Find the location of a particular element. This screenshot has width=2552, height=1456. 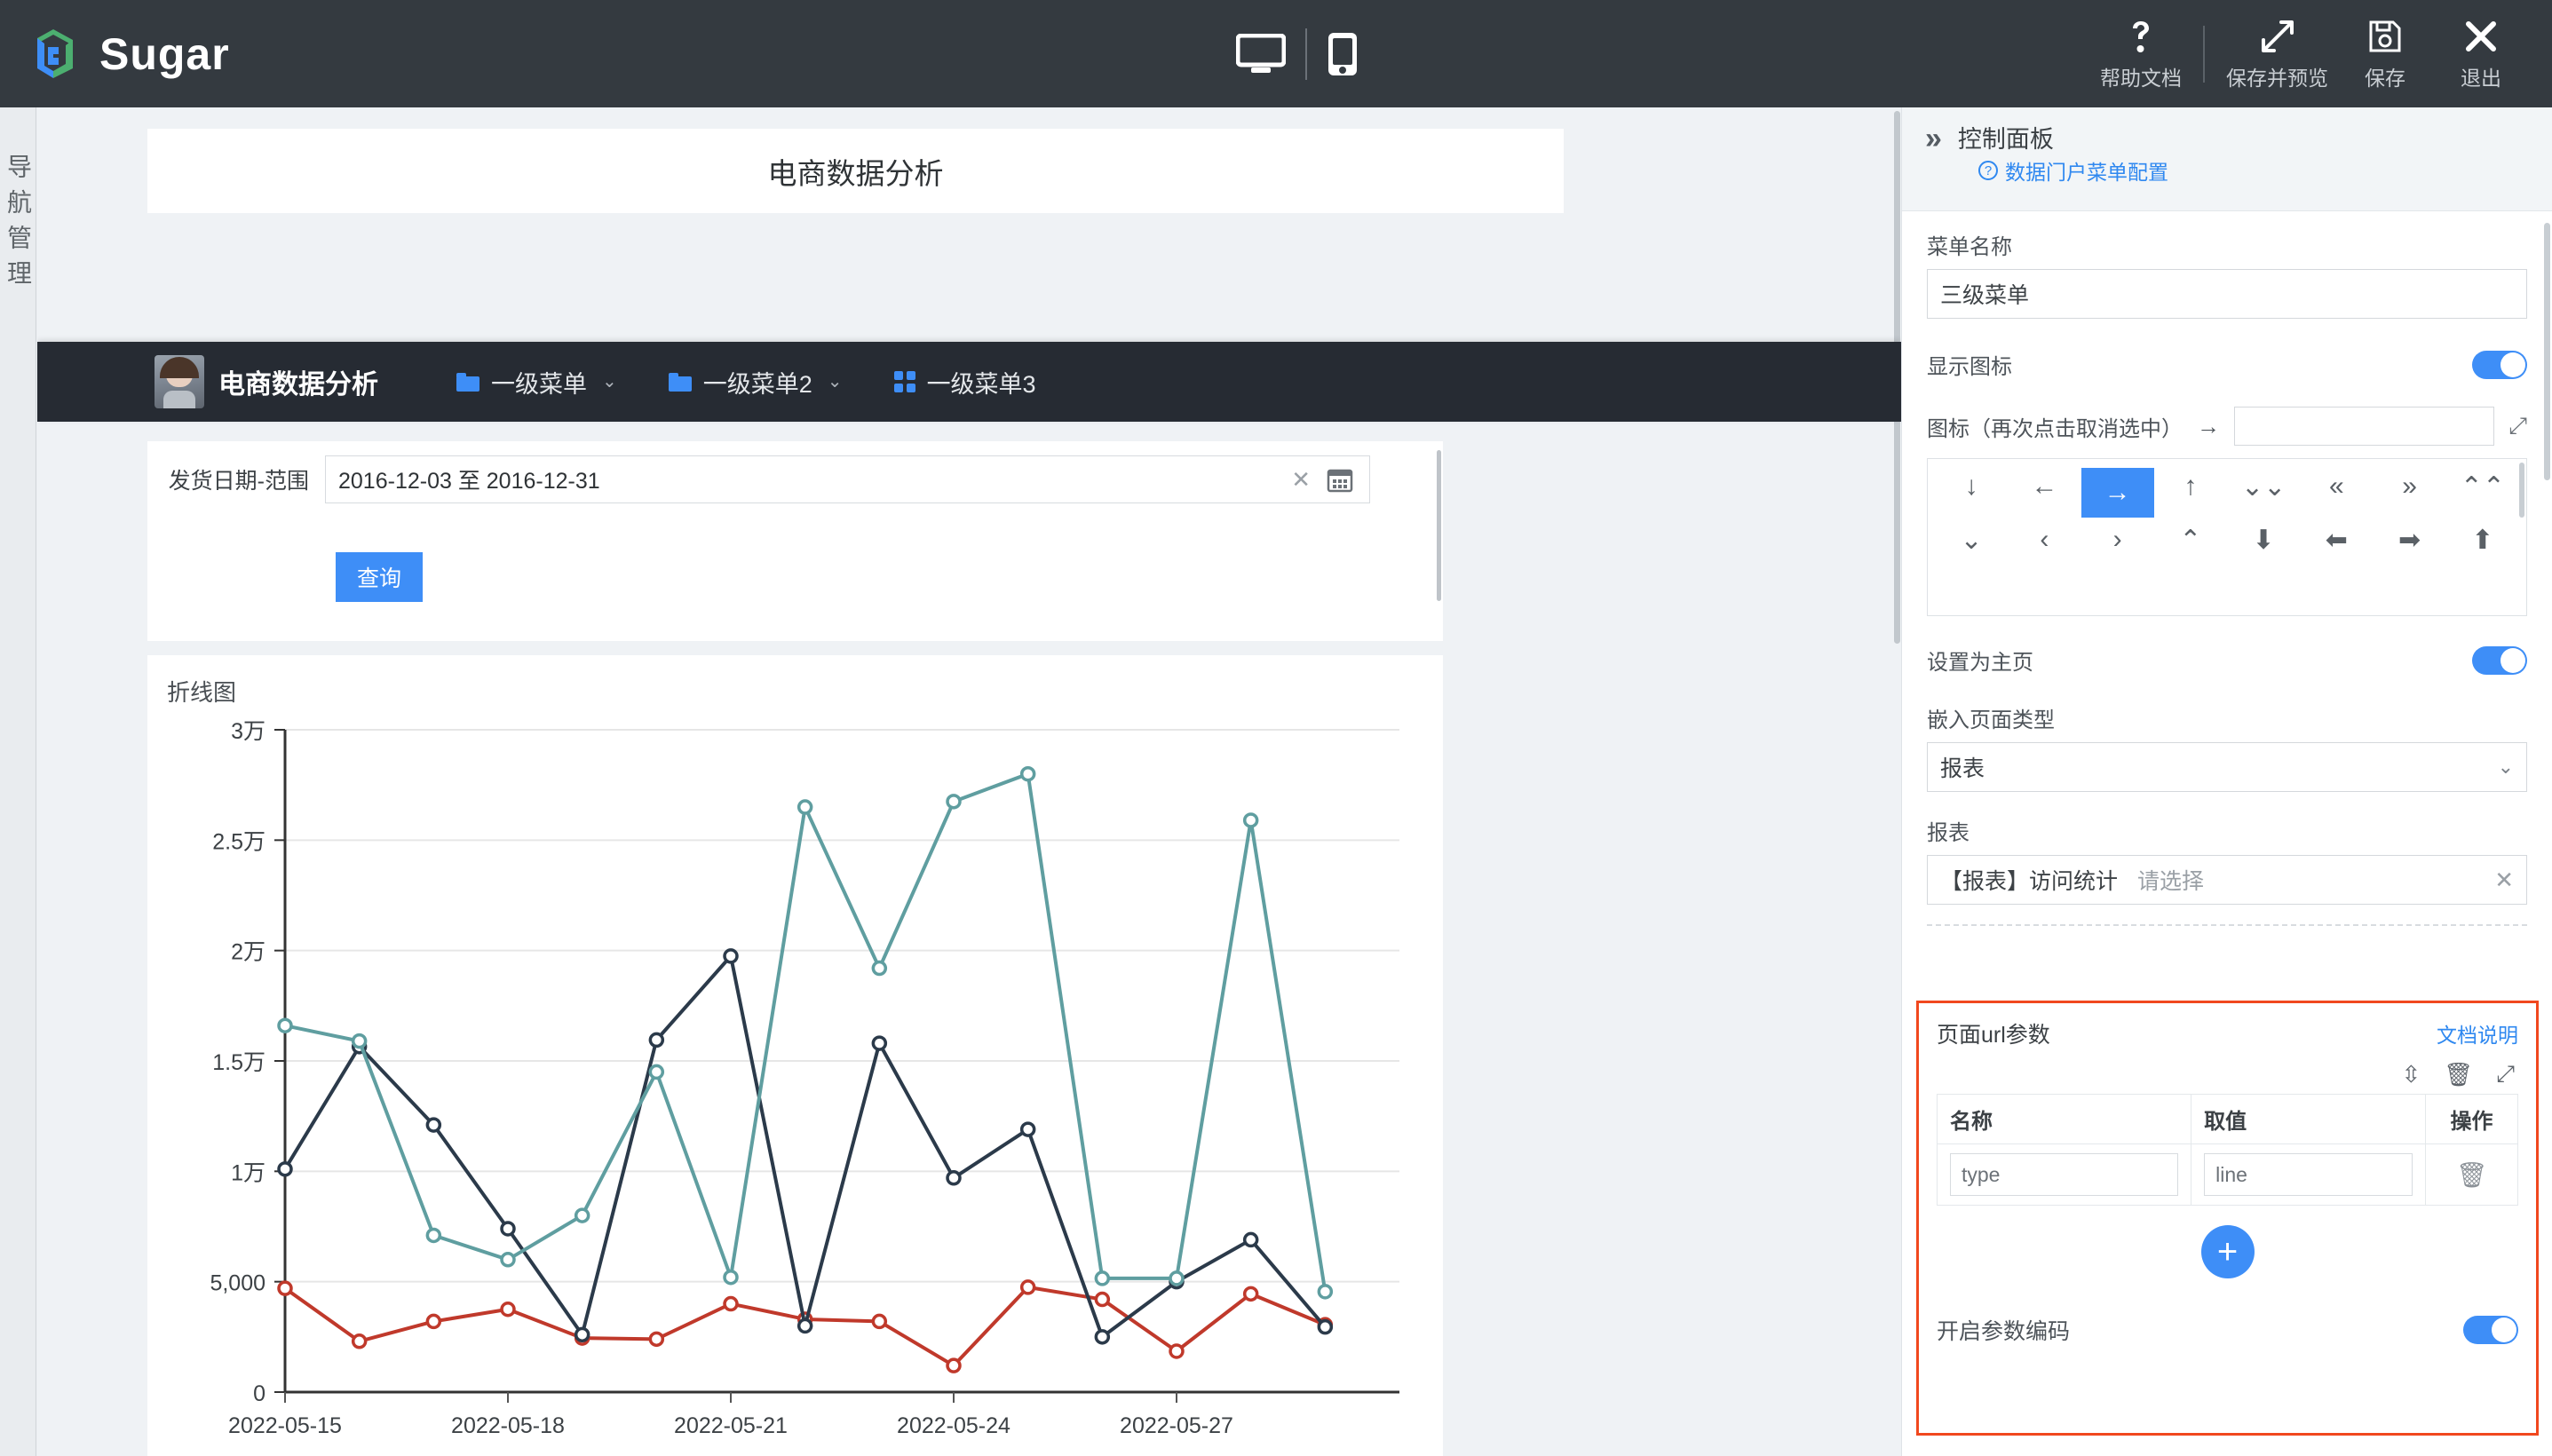

save-and-preview-button: 保存并预览 is located at coordinates (2277, 54).